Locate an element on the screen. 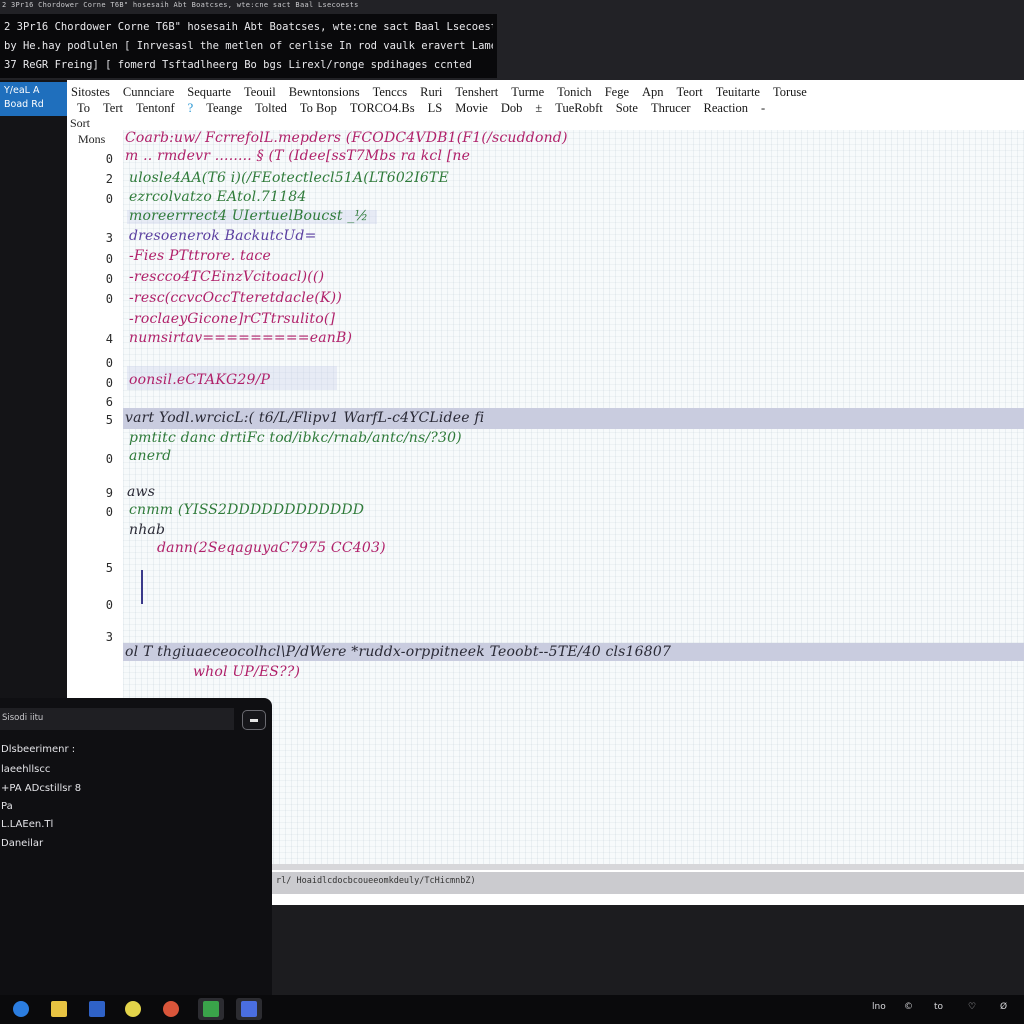 The width and height of the screenshot is (1024, 1024). code-line: aws is located at coordinates (141, 492).